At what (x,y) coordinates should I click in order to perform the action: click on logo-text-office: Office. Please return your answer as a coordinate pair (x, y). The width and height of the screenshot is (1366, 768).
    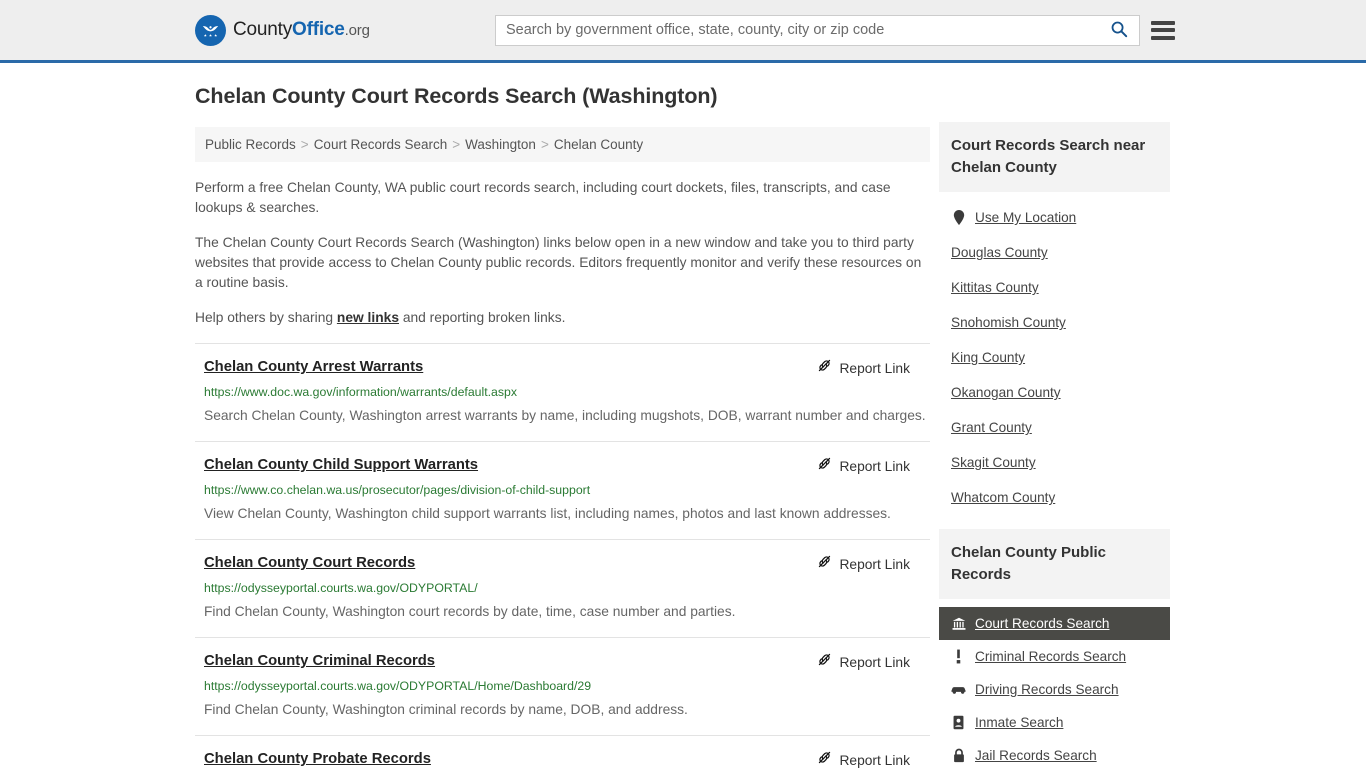
    Looking at the image, I should click on (318, 29).